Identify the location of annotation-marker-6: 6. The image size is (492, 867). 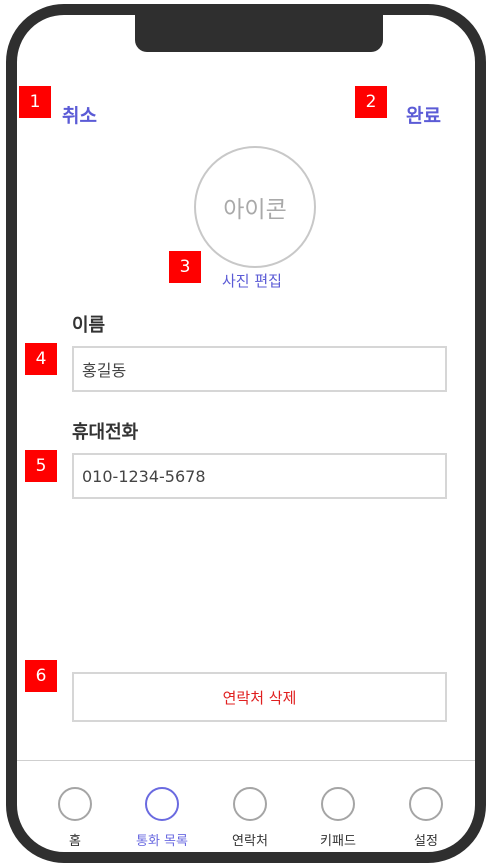
(41, 676).